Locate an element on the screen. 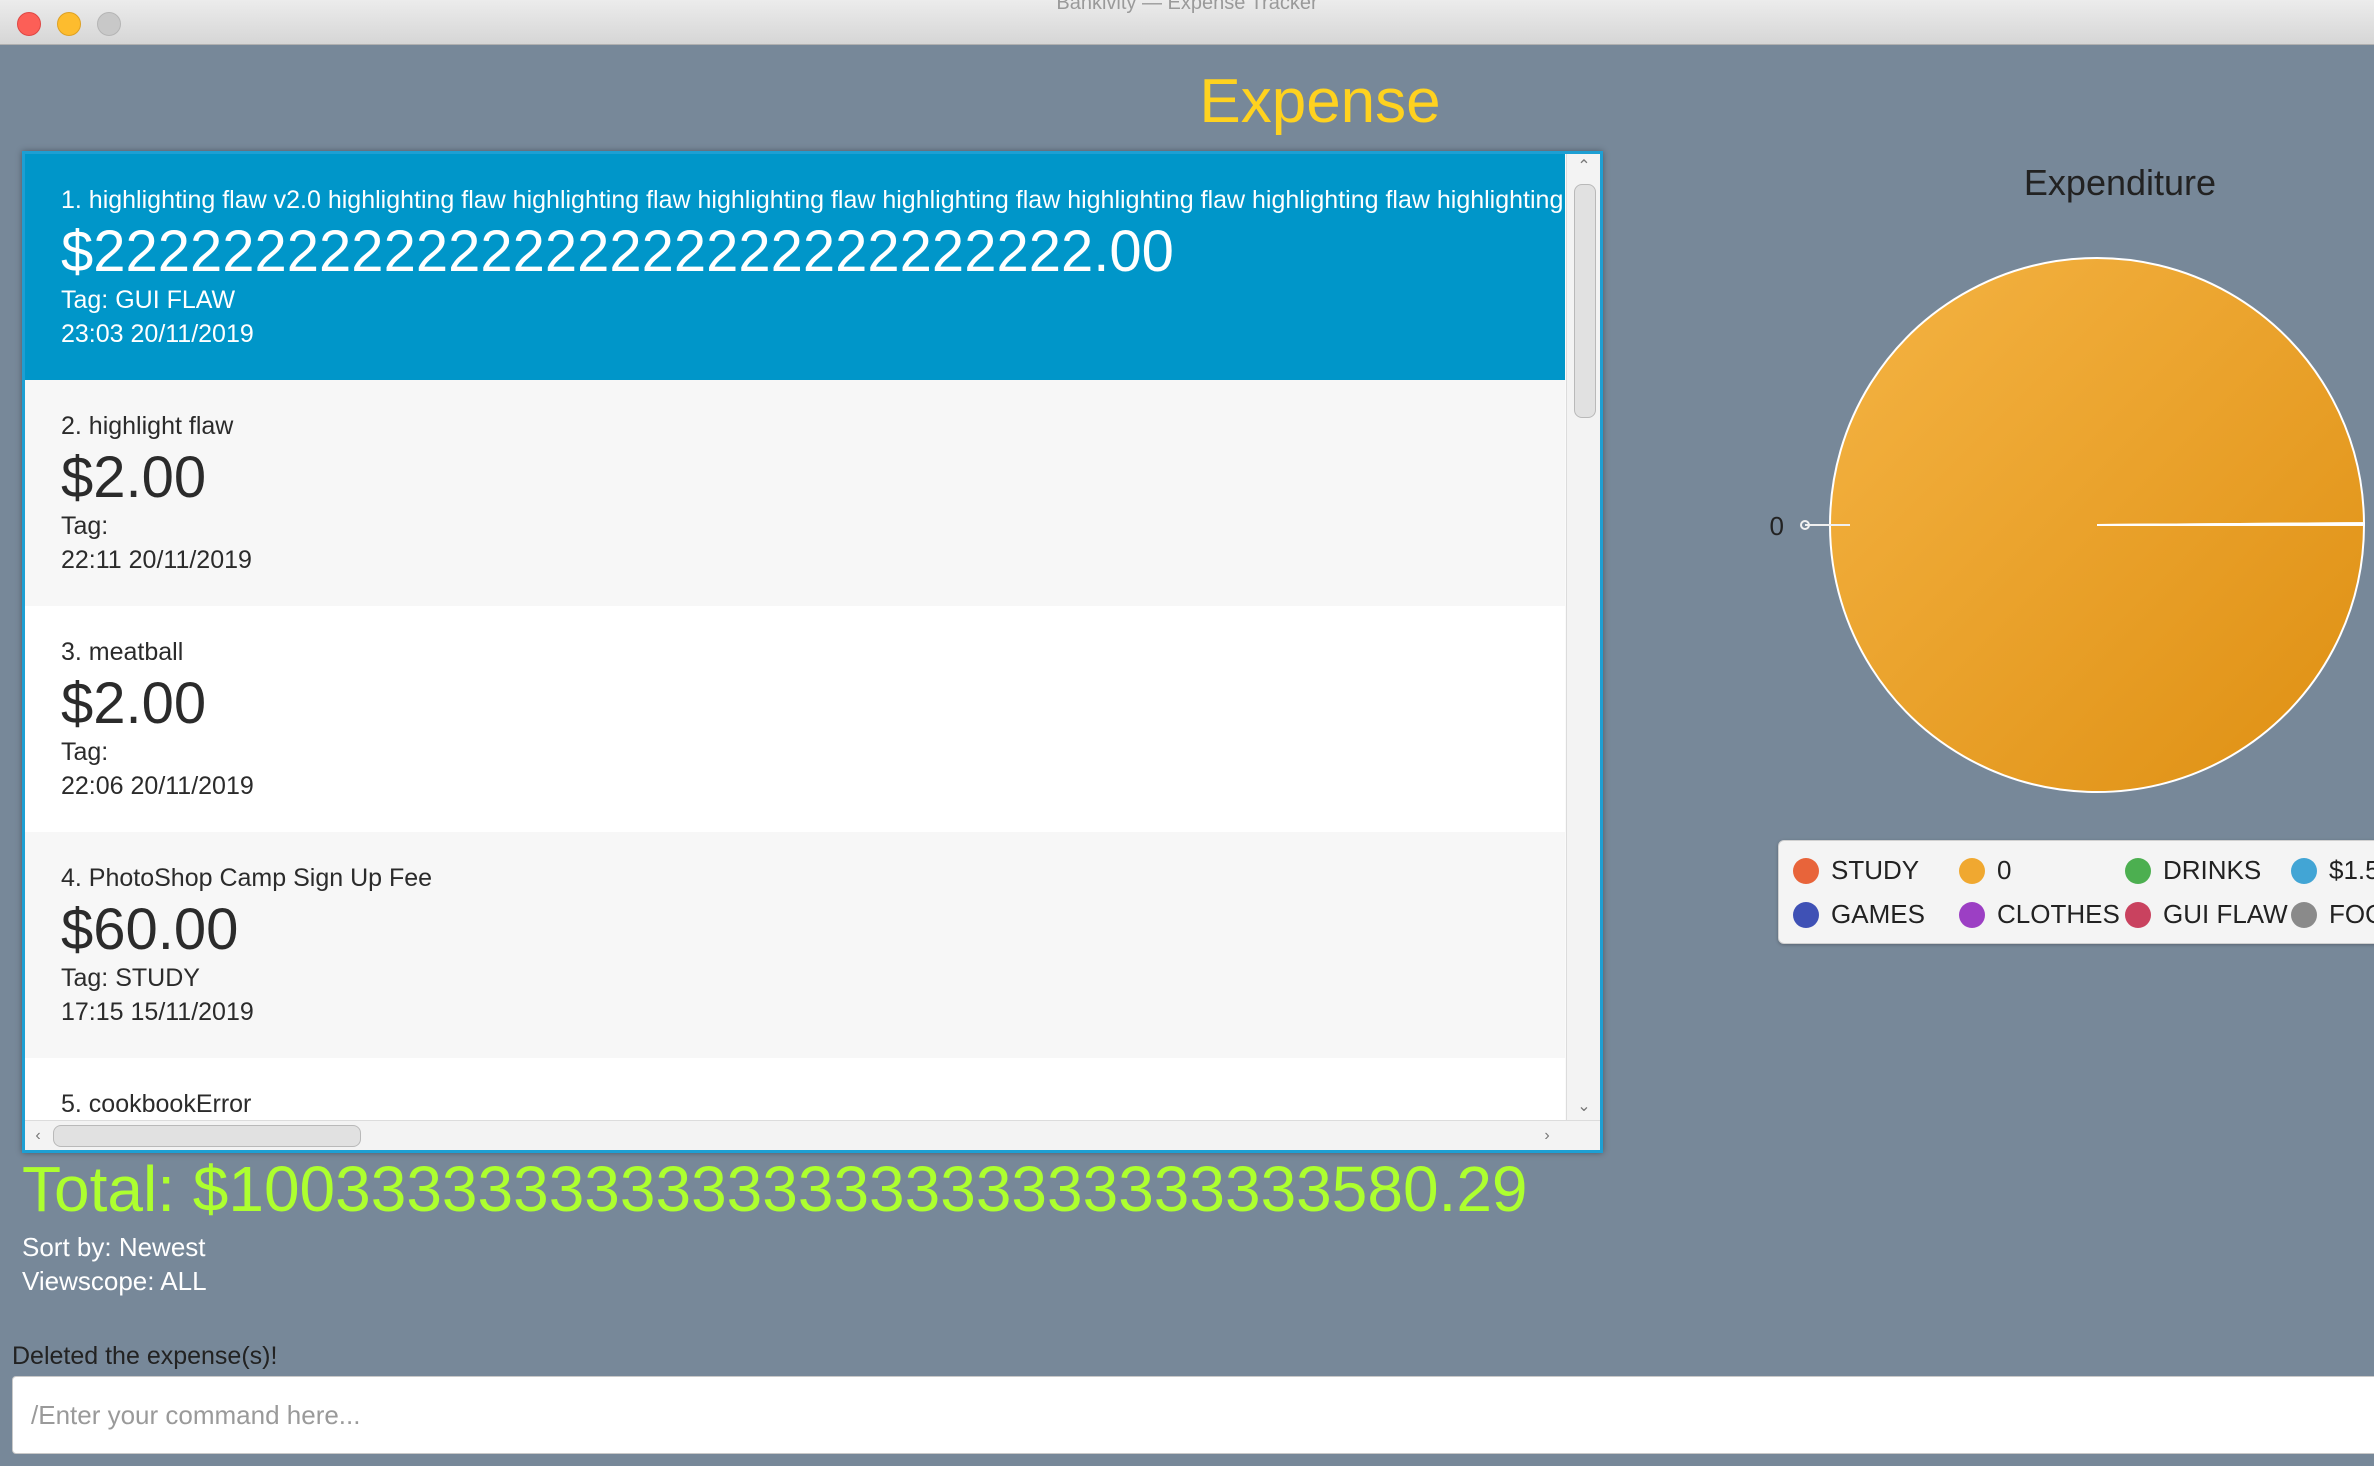 This screenshot has width=2374, height=1466. slice-label: 0 is located at coordinates (1777, 526).